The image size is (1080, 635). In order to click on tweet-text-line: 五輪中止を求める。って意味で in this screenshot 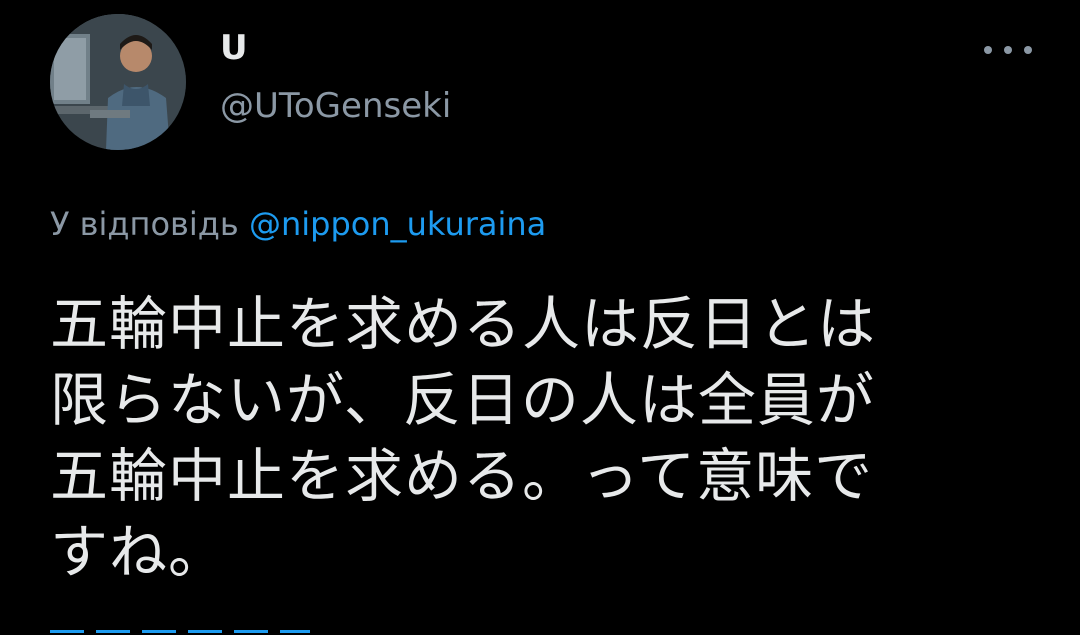, I will do `click(462, 476)`.